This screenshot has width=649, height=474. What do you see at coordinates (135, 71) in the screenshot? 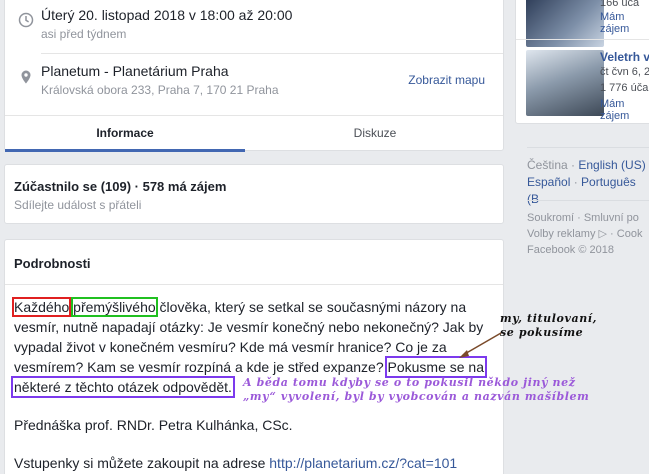
I see `event-place: Planetum - Planetárium Praha` at bounding box center [135, 71].